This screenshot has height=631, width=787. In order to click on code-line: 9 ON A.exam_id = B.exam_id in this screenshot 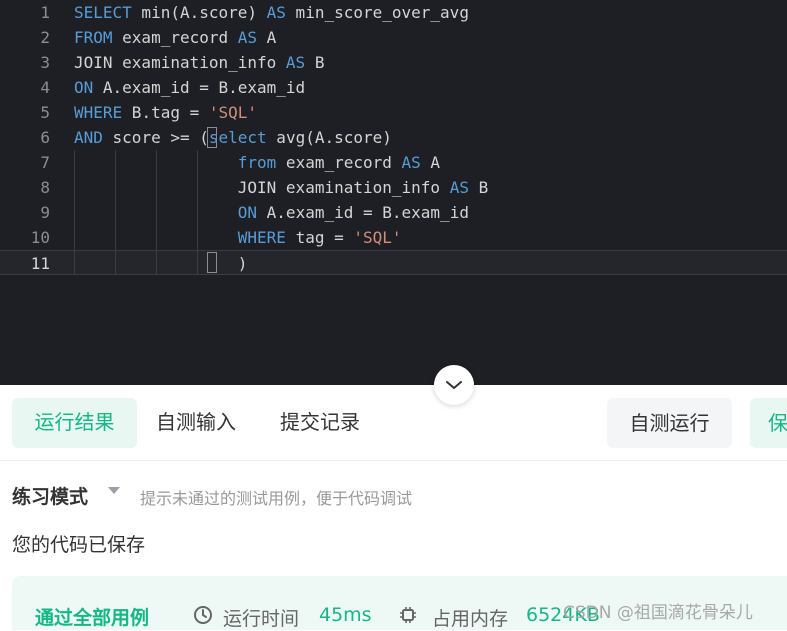, I will do `click(393, 212)`.